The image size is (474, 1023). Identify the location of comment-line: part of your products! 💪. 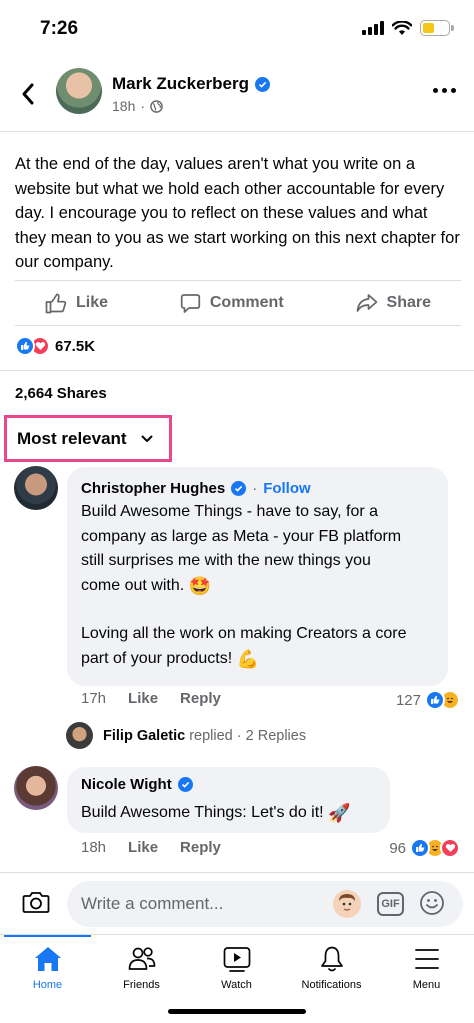
(261, 659).